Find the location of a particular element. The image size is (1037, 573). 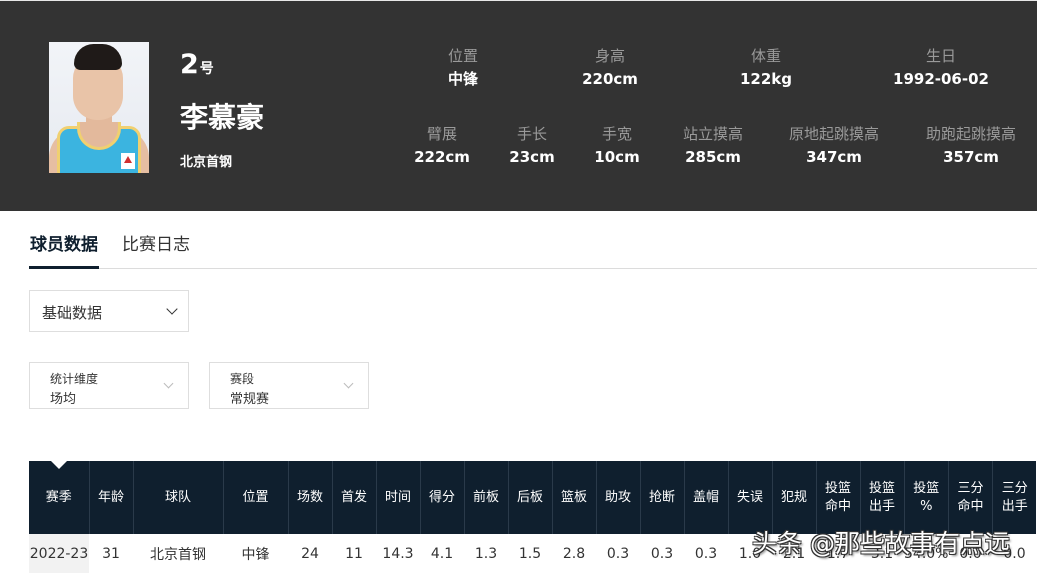

table-cell: 24 is located at coordinates (310, 553).